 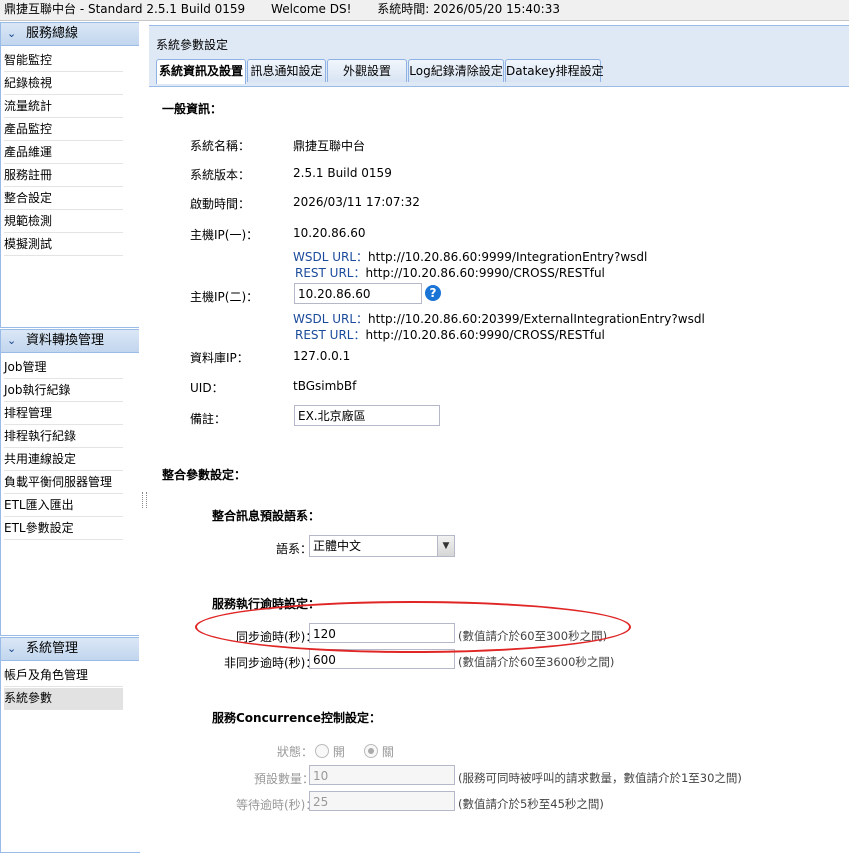 I want to click on sidebar-item-accounts-roles: 帳戶及角色管理, so click(x=63, y=676).